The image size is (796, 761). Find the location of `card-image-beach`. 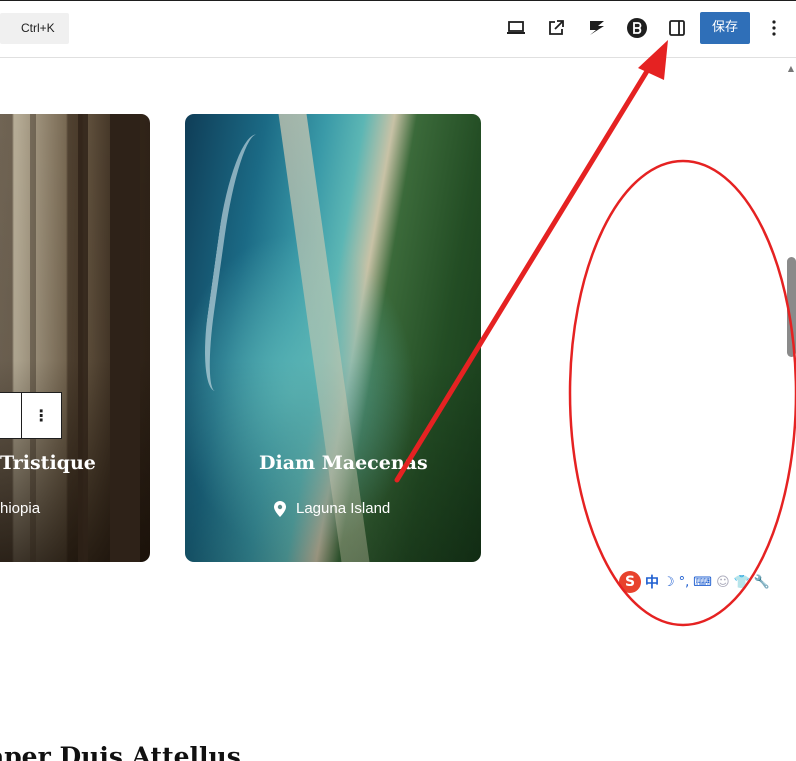

card-image-beach is located at coordinates (324, 338).